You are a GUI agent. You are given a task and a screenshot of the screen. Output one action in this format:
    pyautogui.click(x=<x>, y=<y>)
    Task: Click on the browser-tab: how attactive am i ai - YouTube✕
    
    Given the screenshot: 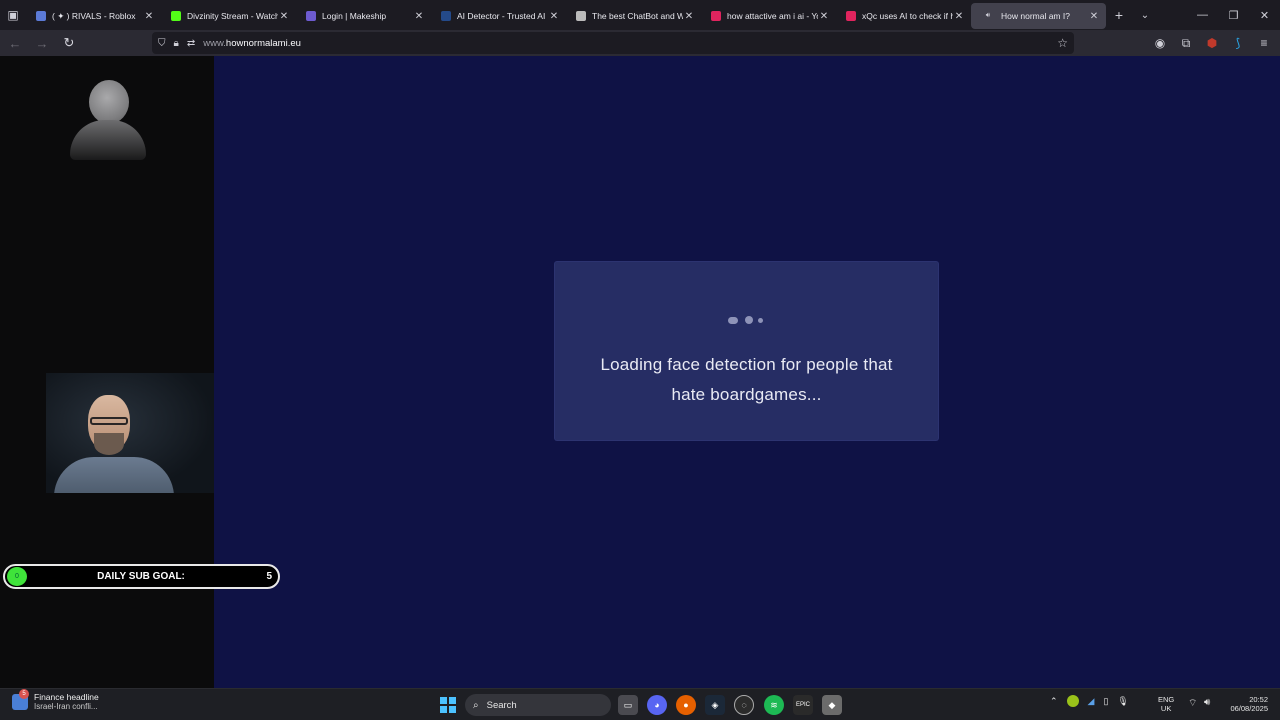 What is the action you would take?
    pyautogui.click(x=768, y=16)
    